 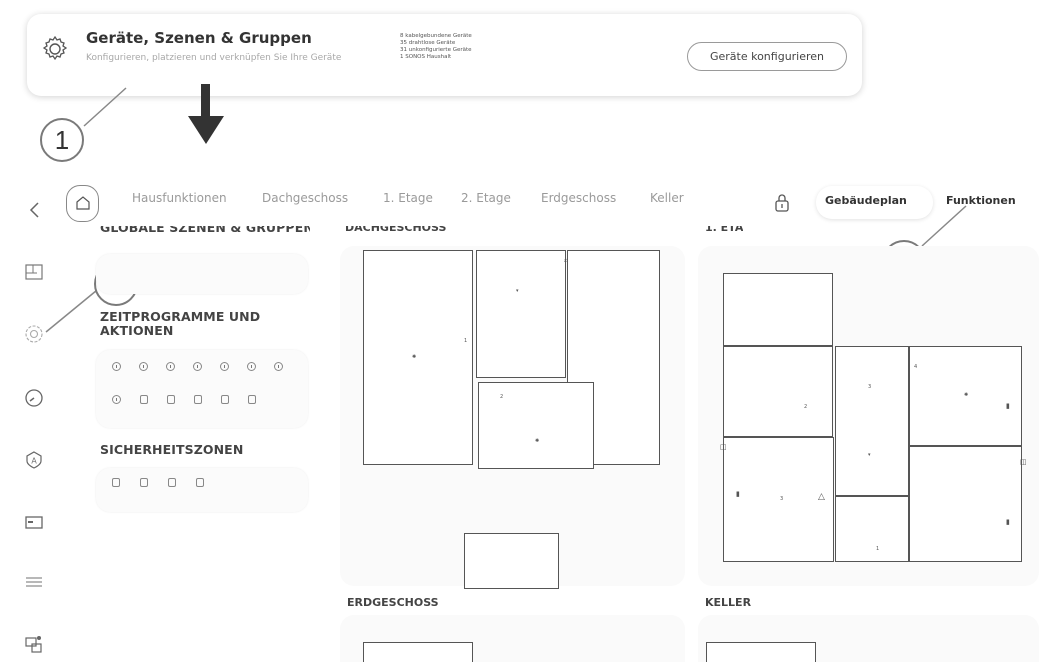 I want to click on tab-dachgeschoss: Dachgeschoss, so click(x=305, y=198).